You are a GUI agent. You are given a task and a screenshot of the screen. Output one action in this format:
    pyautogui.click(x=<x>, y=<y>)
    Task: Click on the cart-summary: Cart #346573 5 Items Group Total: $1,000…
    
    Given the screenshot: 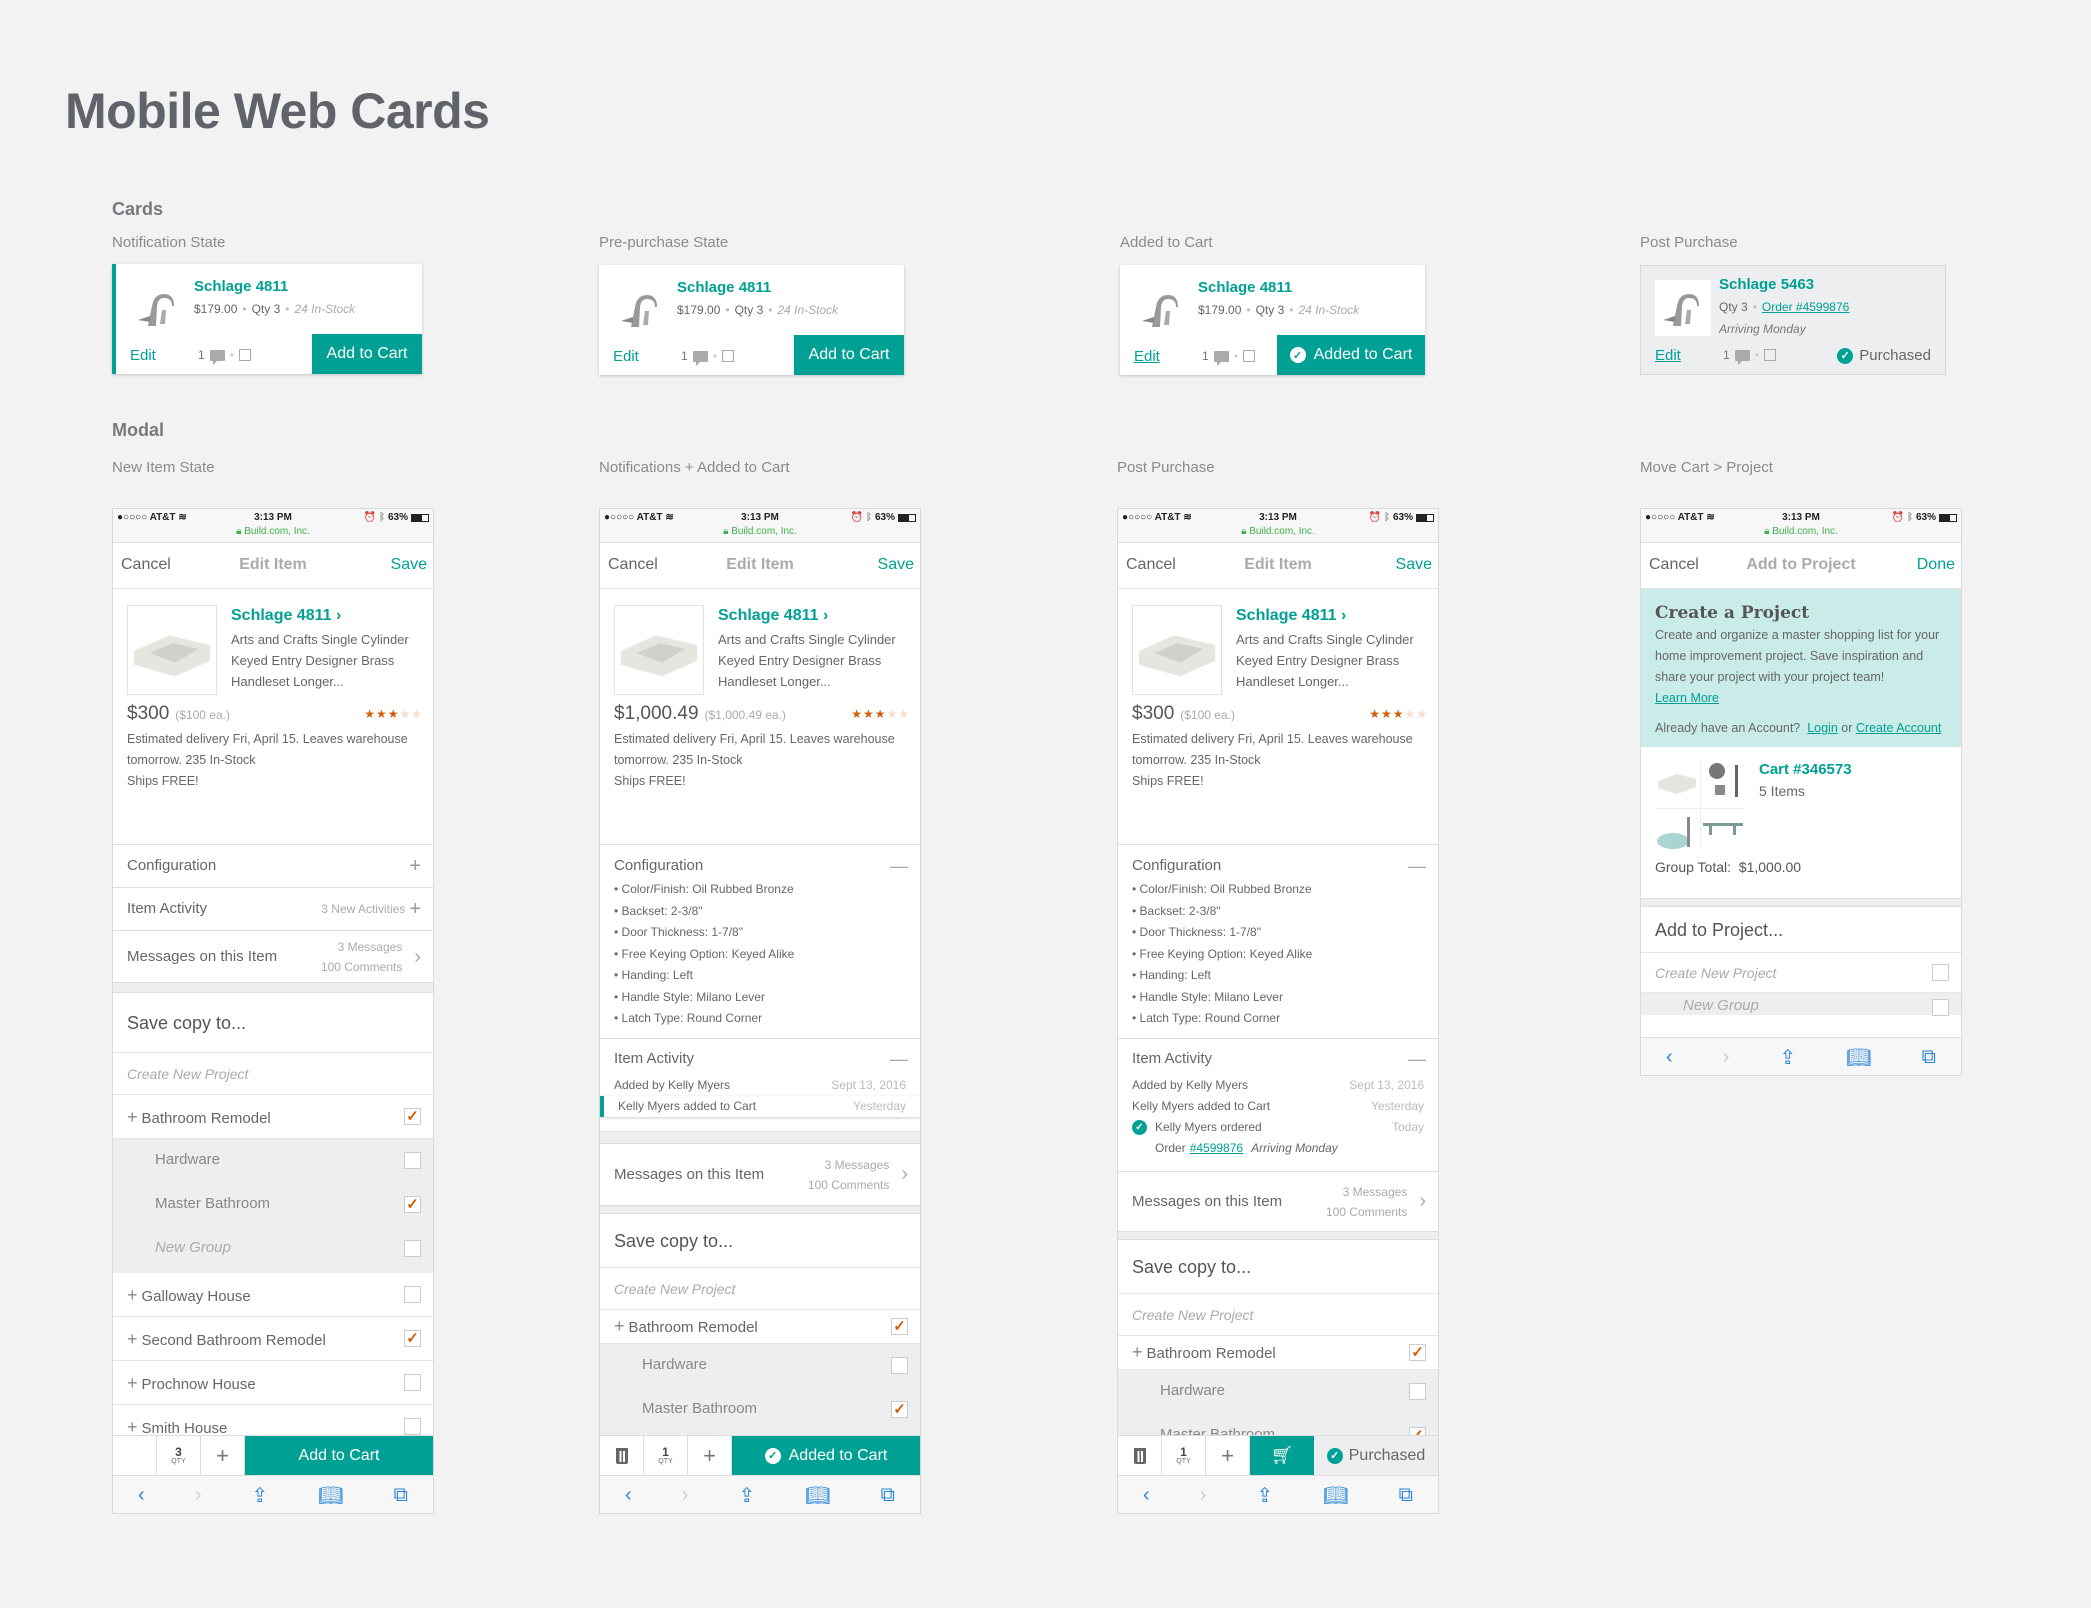 What is the action you would take?
    pyautogui.click(x=1801, y=823)
    